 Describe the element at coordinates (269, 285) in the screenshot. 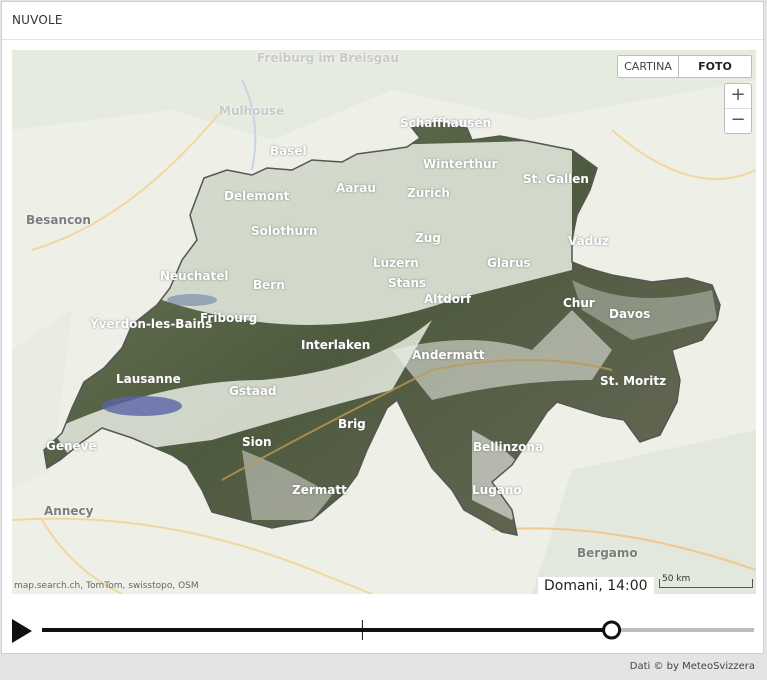

I see `place-label: Bern` at that location.